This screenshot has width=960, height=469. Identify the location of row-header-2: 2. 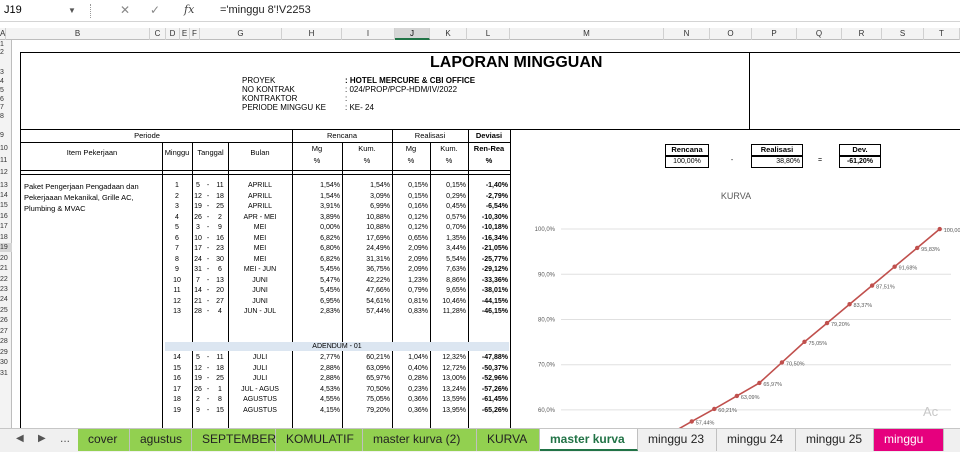
(6, 52).